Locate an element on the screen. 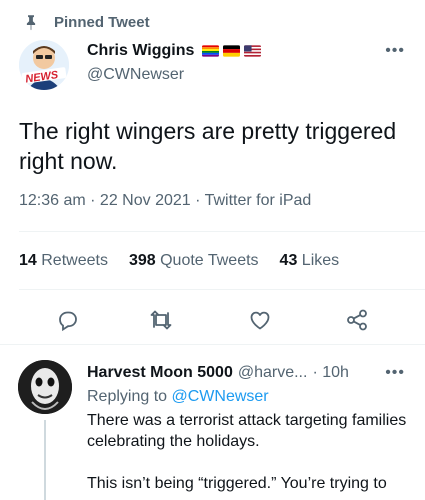 Image resolution: width=425 pixels, height=500 pixels. reply-icon is located at coordinates (68, 320).